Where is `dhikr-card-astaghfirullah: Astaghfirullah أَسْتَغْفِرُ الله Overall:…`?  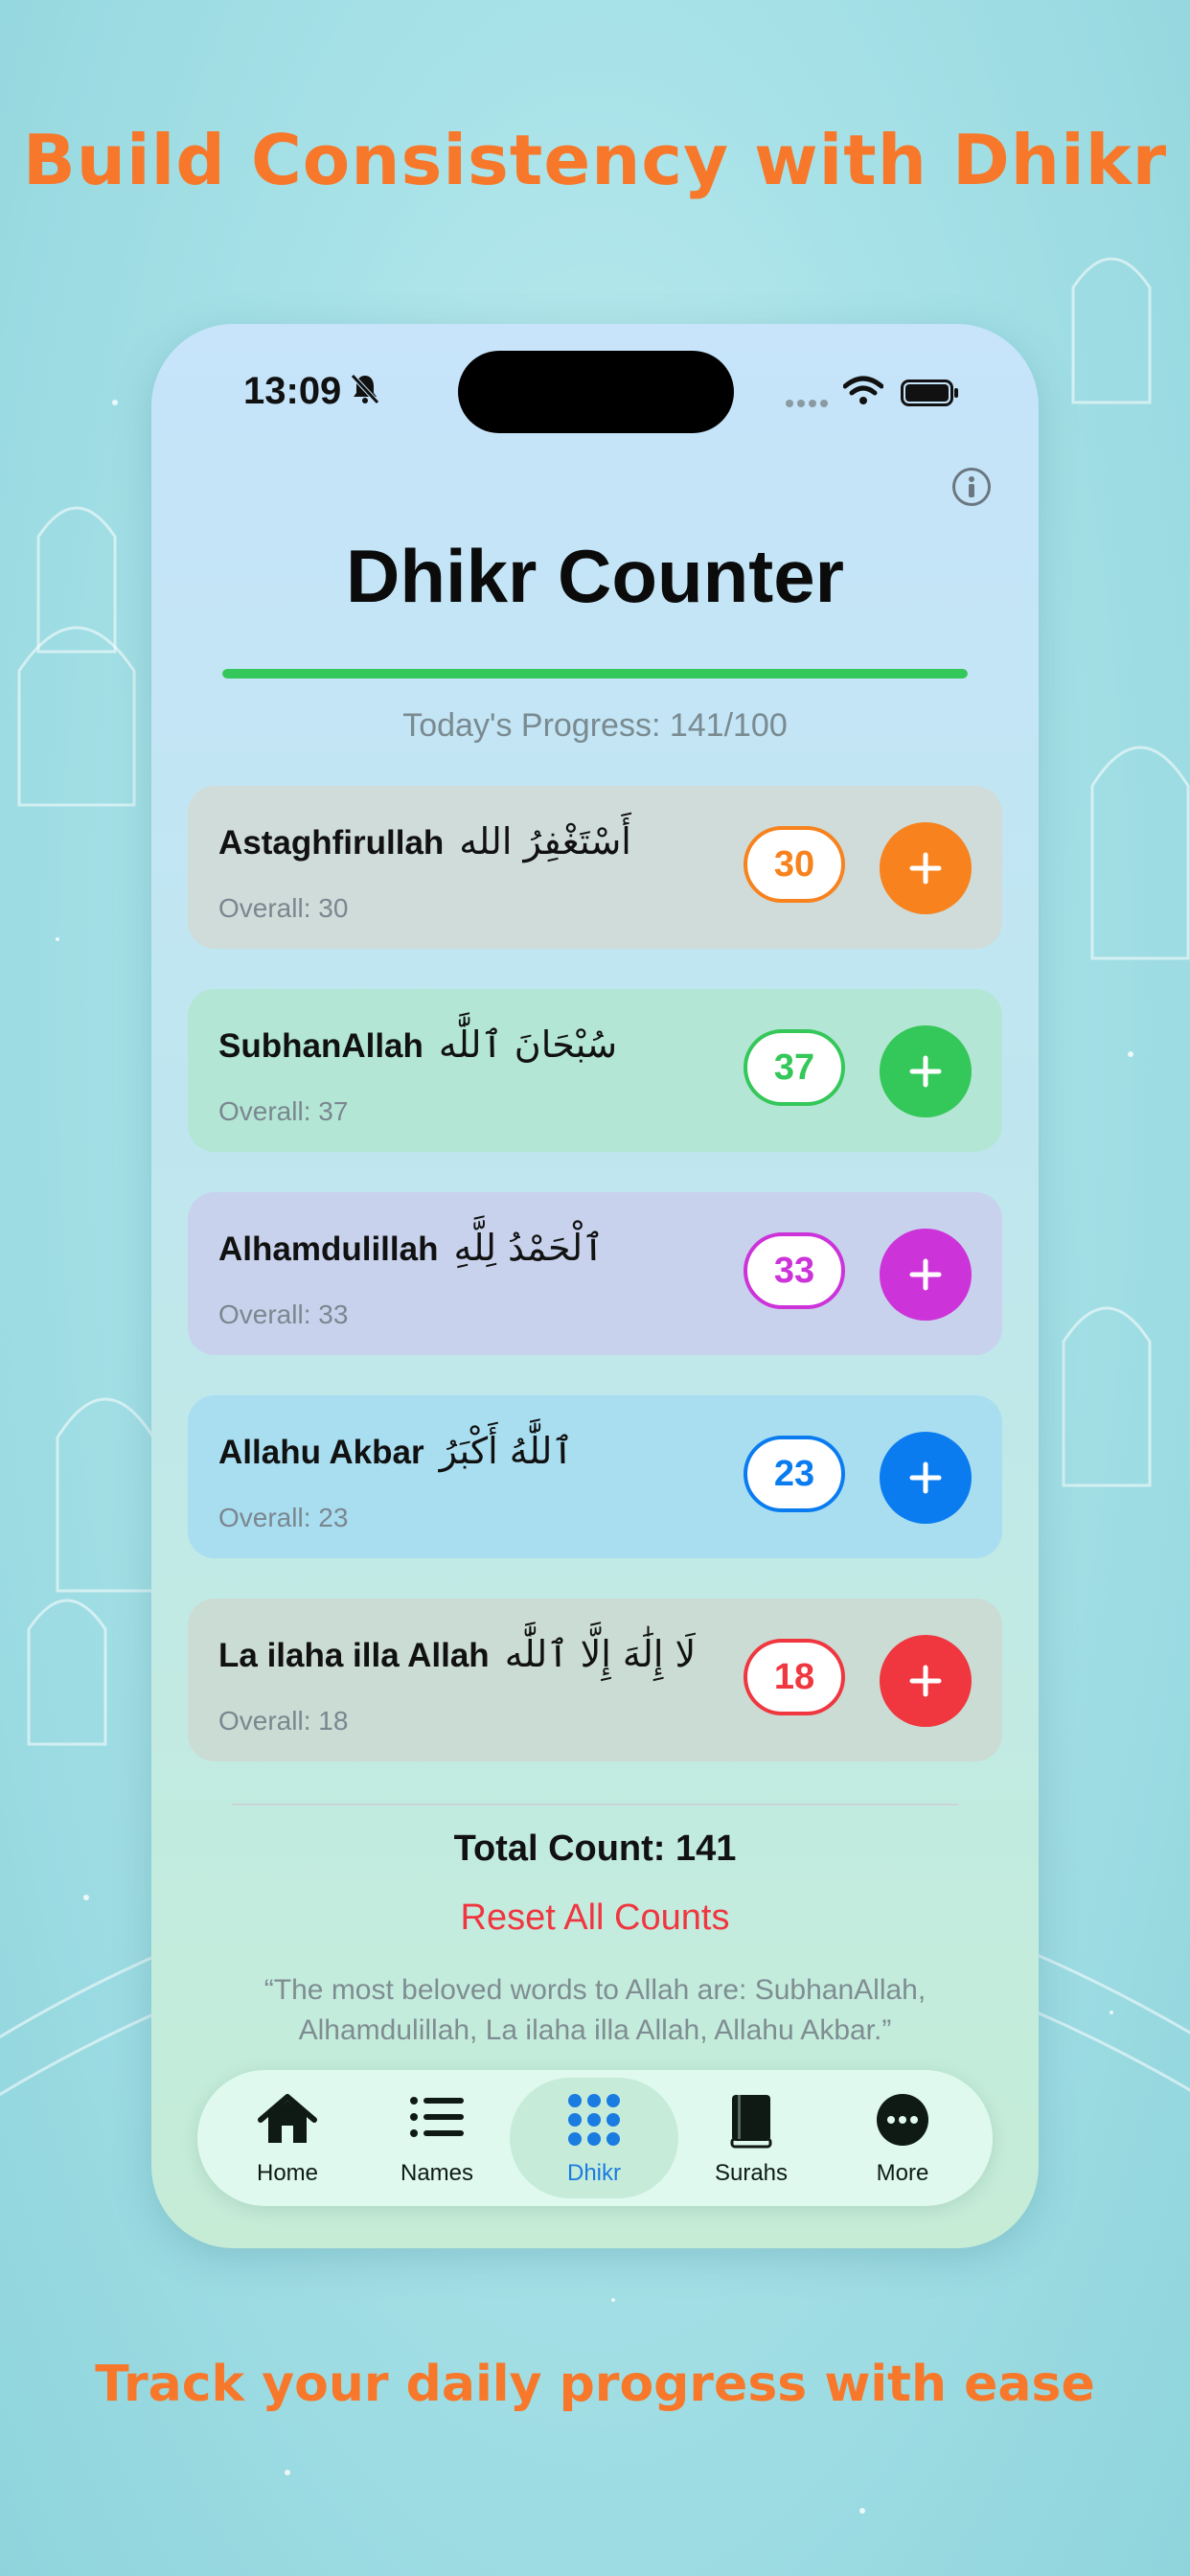 dhikr-card-astaghfirullah: Astaghfirullah أَسْتَغْفِرُ الله Overall:… is located at coordinates (595, 867).